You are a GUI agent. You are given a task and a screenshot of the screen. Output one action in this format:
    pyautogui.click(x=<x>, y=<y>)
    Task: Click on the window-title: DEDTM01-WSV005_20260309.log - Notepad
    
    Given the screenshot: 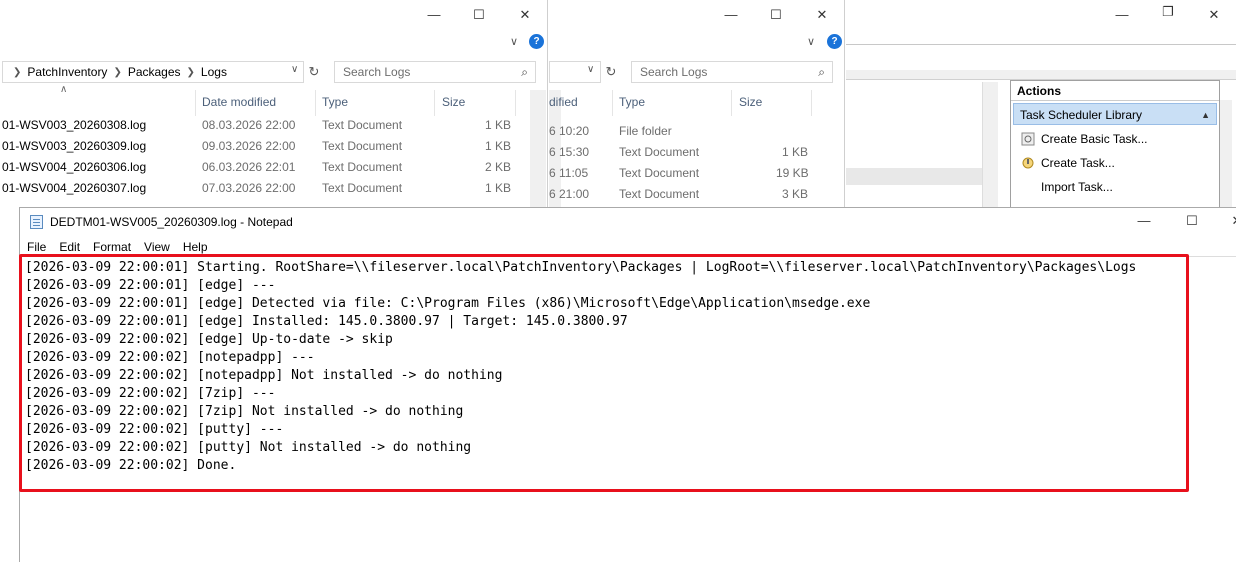 What is the action you would take?
    pyautogui.click(x=171, y=222)
    